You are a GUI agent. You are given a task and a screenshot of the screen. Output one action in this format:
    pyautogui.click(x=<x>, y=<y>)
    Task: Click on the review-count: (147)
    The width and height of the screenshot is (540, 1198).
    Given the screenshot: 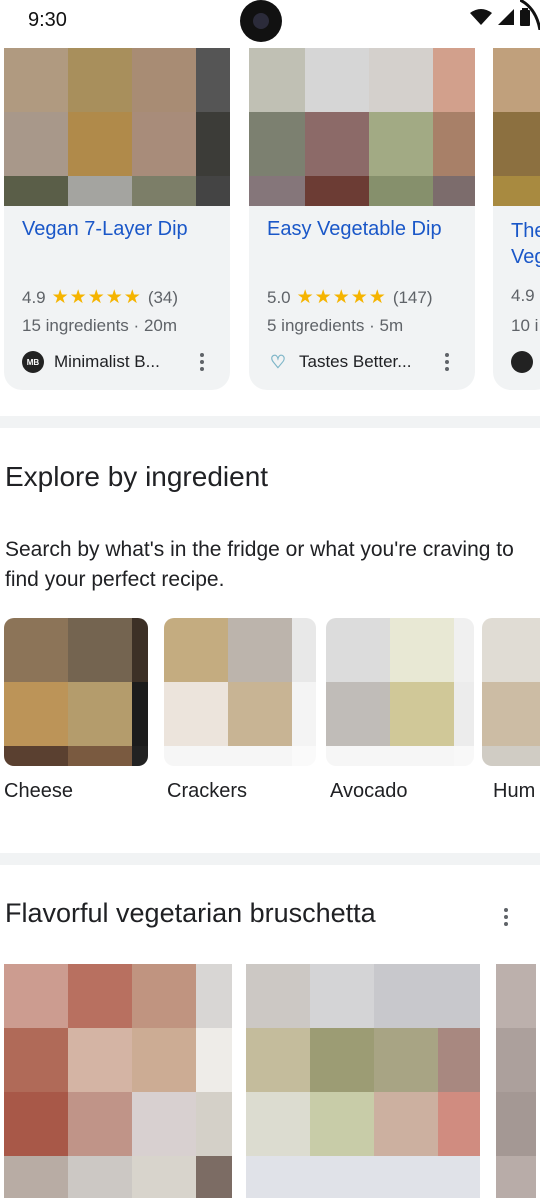 What is the action you would take?
    pyautogui.click(x=412, y=297)
    